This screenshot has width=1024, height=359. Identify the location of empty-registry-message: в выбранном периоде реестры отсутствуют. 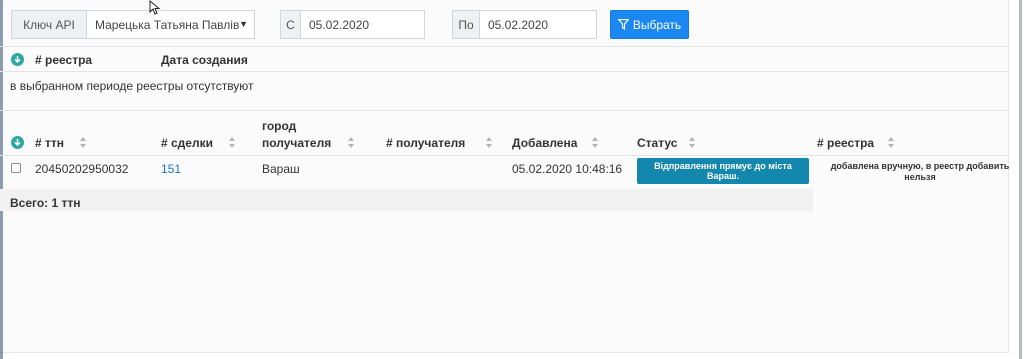
(132, 86).